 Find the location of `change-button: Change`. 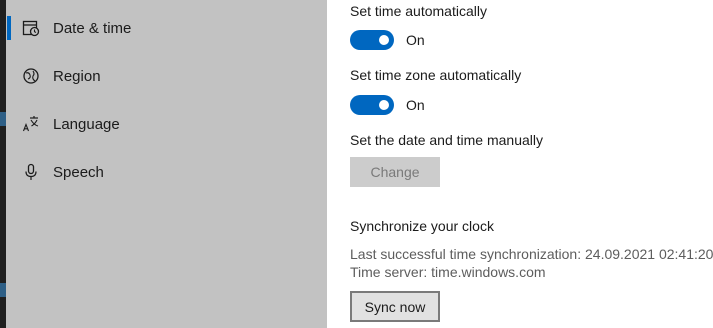

change-button: Change is located at coordinates (395, 172).